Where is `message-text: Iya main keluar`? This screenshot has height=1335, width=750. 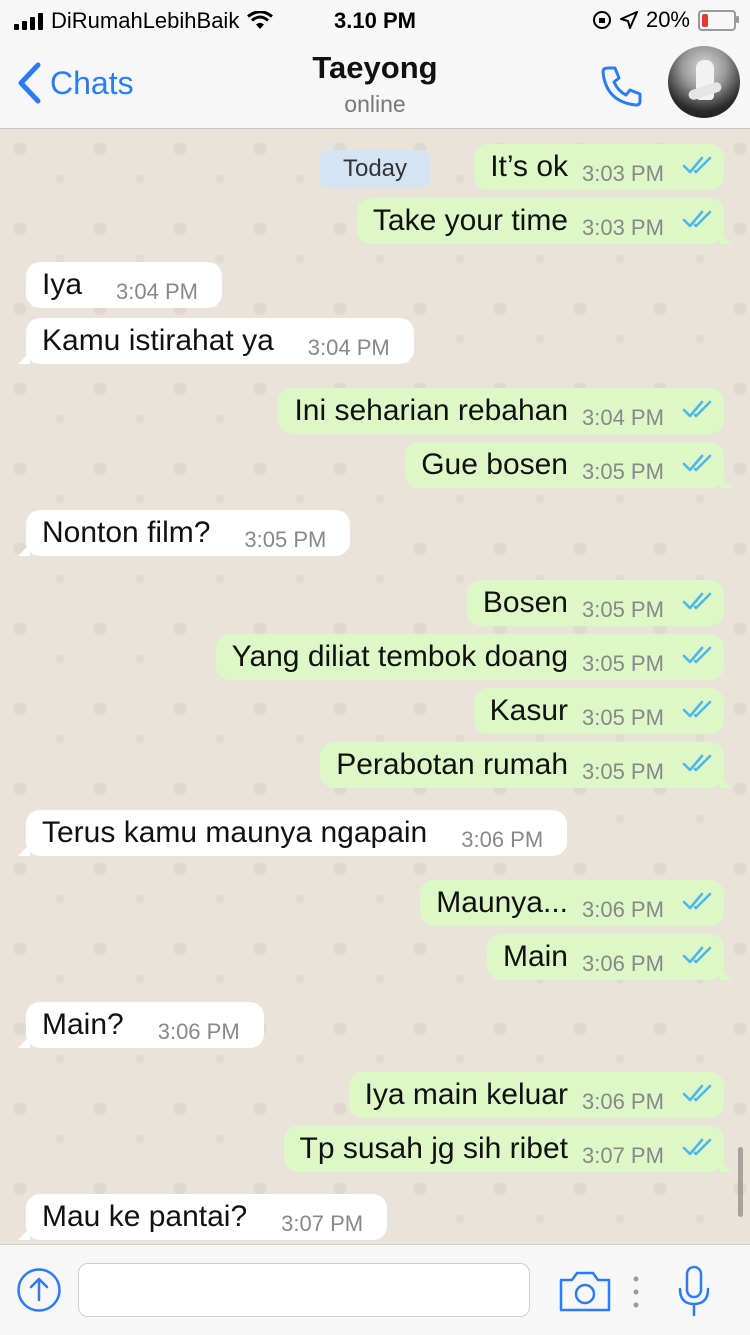
message-text: Iya main keluar is located at coordinates (466, 1094).